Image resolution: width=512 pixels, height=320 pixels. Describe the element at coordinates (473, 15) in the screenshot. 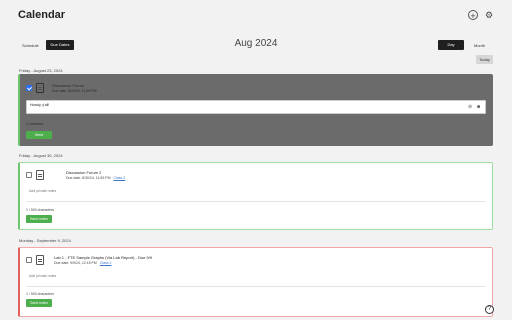

I see `add-circle-icon: +` at that location.